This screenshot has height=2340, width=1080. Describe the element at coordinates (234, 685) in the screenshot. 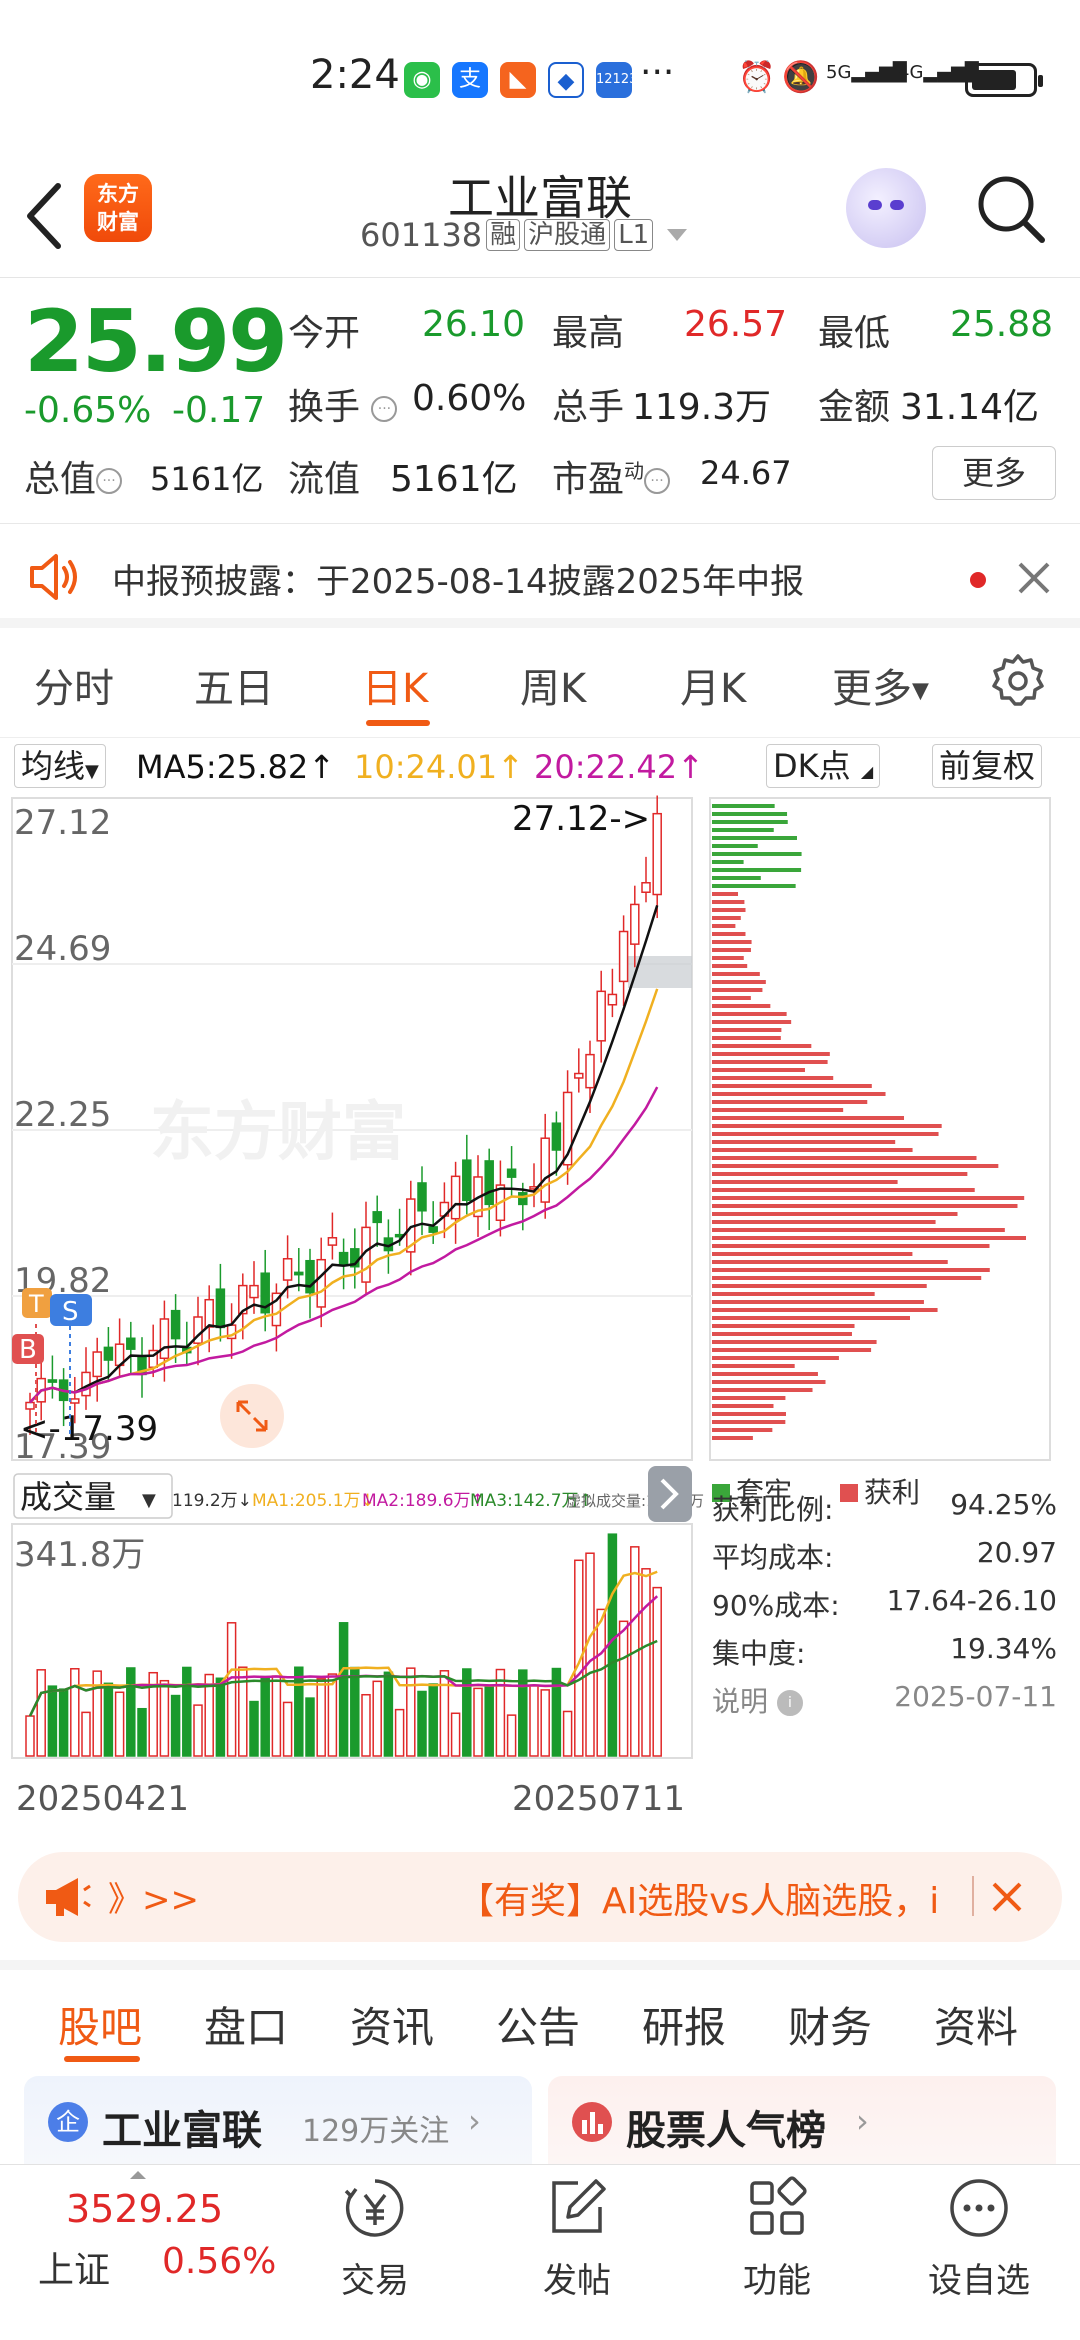

I see `tab-five-day: 五日` at that location.